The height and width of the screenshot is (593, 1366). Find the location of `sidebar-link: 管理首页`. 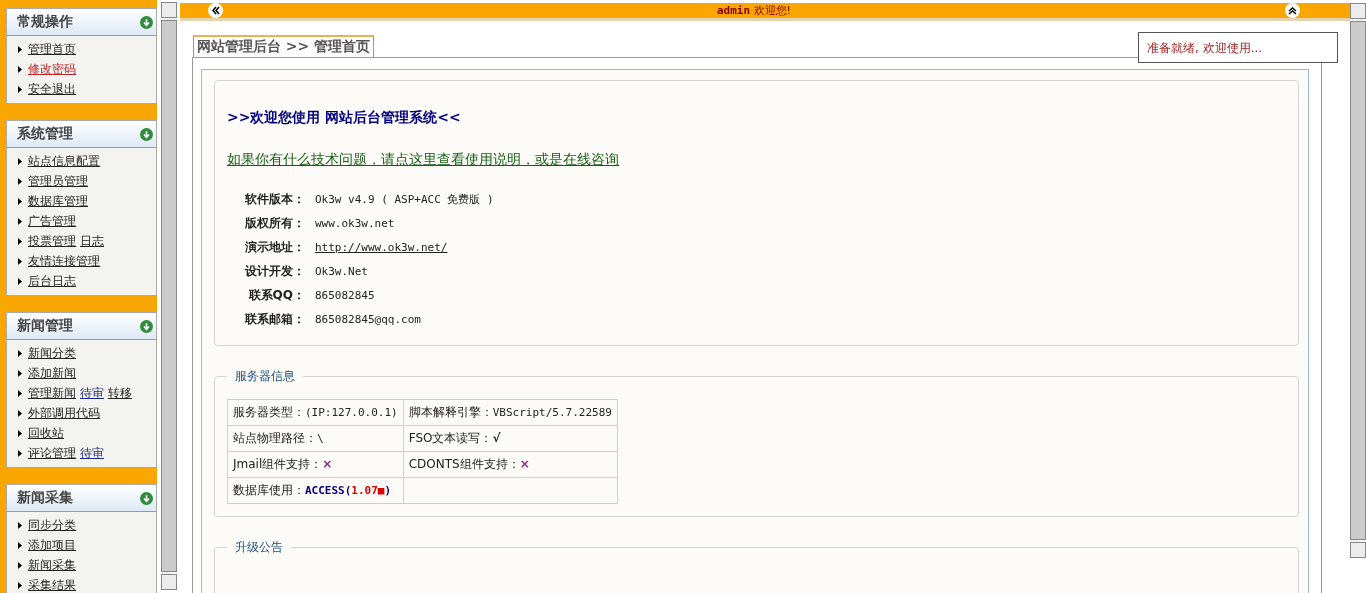

sidebar-link: 管理首页 is located at coordinates (52, 49).